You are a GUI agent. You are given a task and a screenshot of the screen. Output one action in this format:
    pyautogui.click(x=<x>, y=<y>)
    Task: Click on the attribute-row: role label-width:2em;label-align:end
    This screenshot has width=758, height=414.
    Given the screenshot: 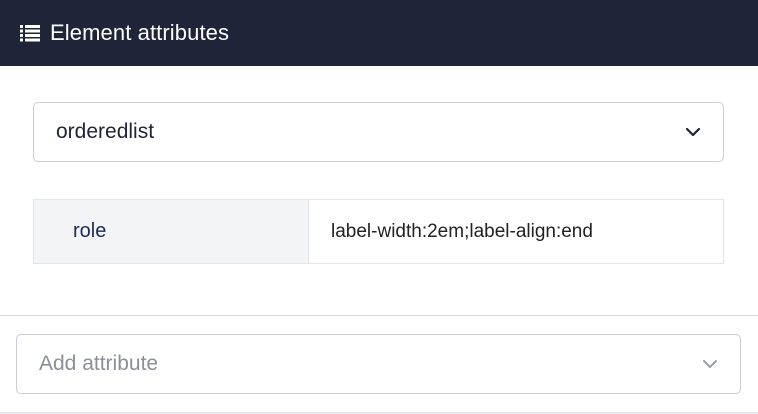 What is the action you would take?
    pyautogui.click(x=378, y=231)
    